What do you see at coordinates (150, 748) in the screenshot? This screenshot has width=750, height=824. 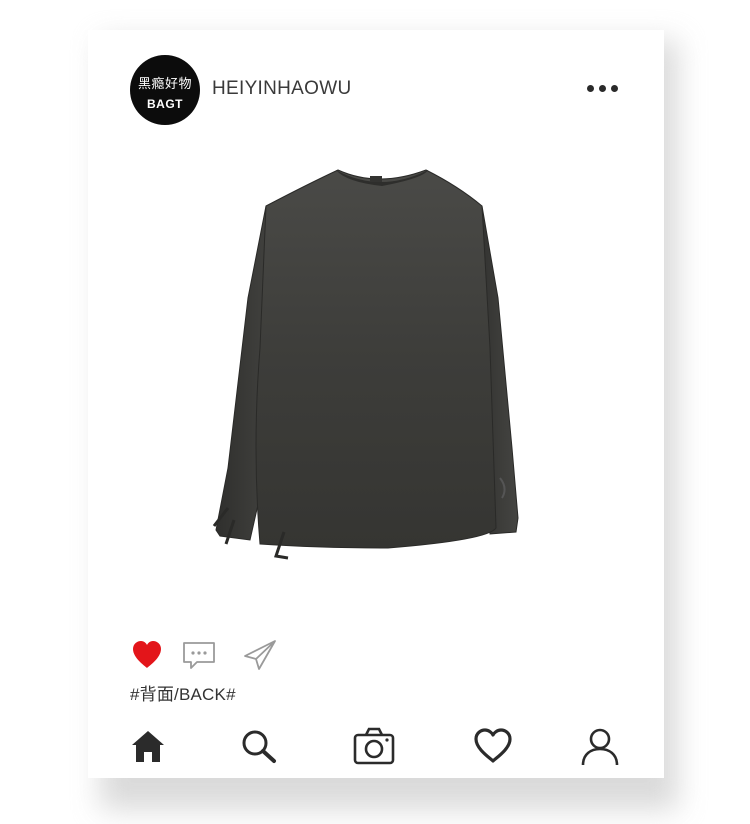 I see `home-icon` at bounding box center [150, 748].